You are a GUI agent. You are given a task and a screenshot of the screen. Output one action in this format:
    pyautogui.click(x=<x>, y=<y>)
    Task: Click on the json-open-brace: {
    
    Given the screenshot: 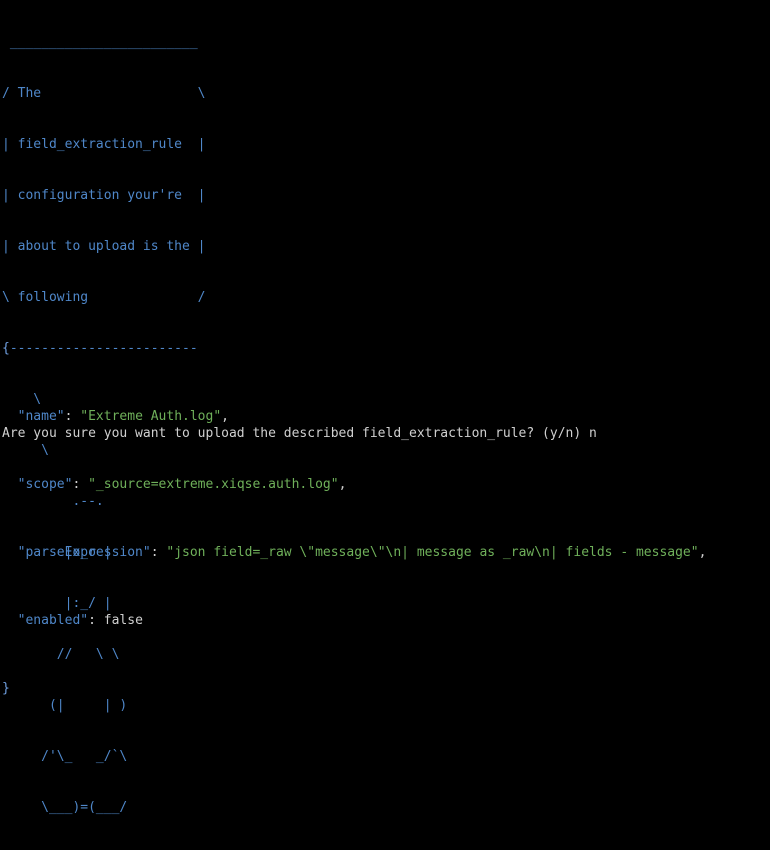 What is the action you would take?
    pyautogui.click(x=6, y=348)
    